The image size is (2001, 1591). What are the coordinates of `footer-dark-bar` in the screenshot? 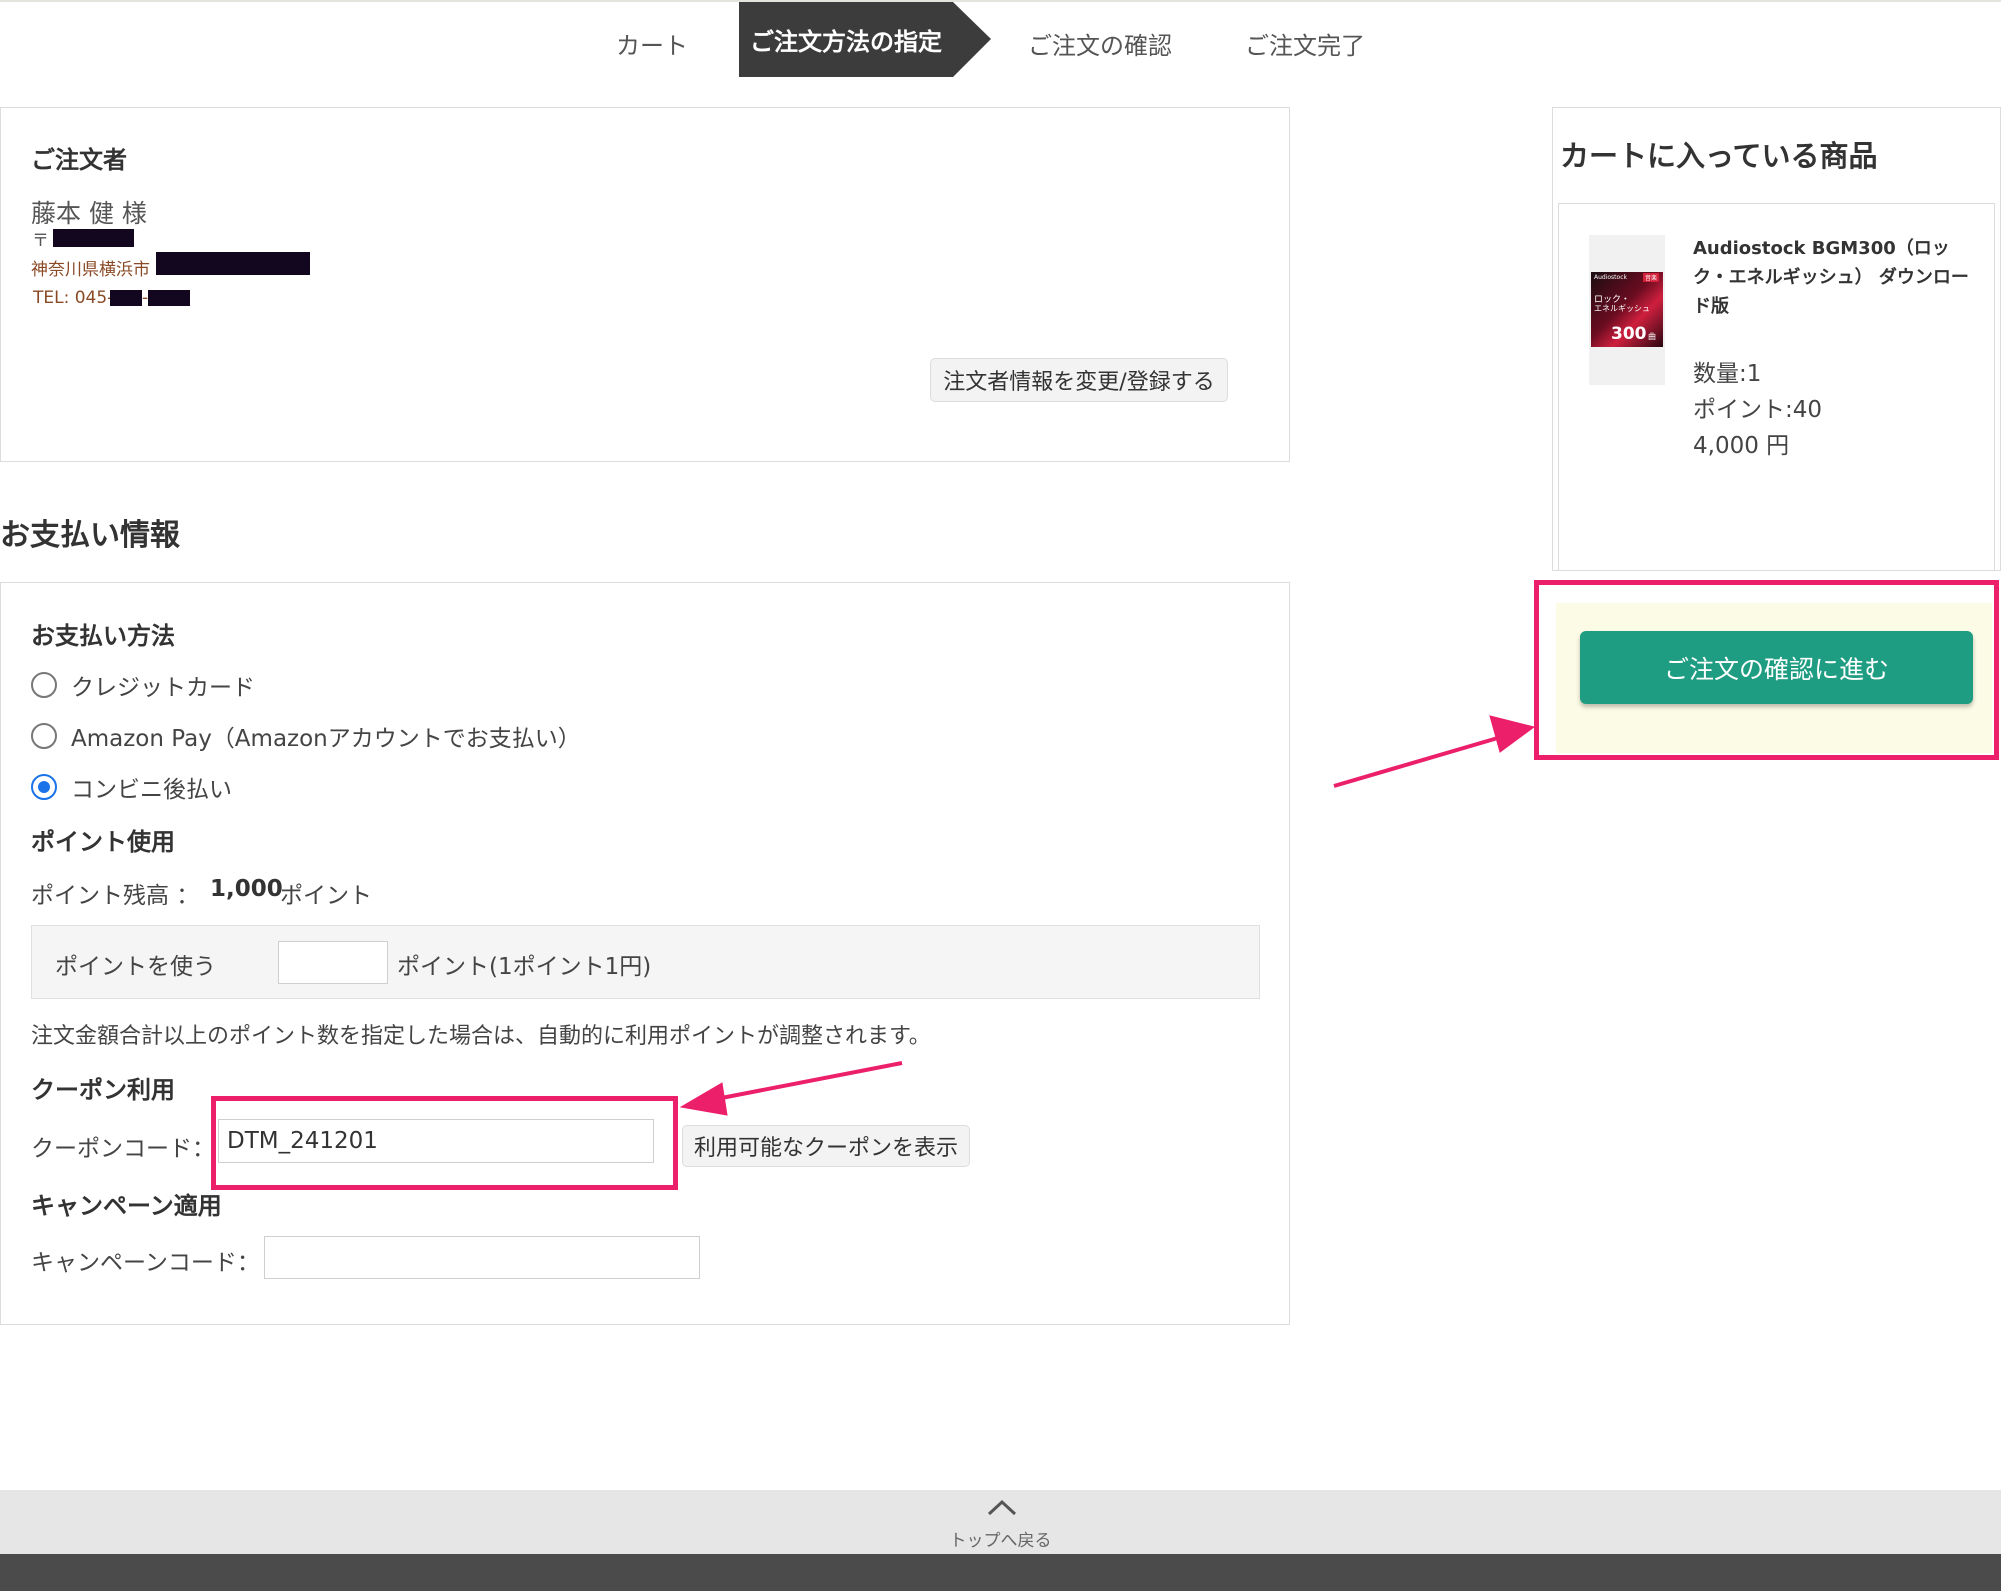 It's located at (1000, 1572).